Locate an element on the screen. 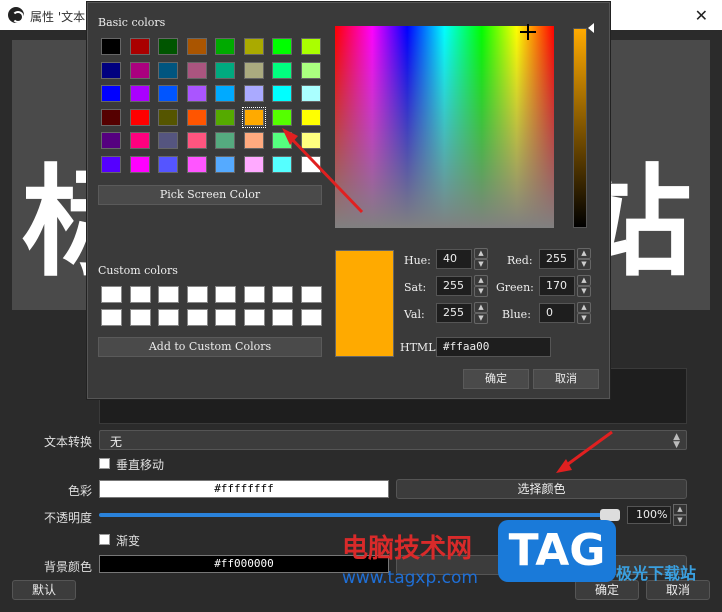 The height and width of the screenshot is (612, 722). vertical-checkbox is located at coordinates (104, 463).